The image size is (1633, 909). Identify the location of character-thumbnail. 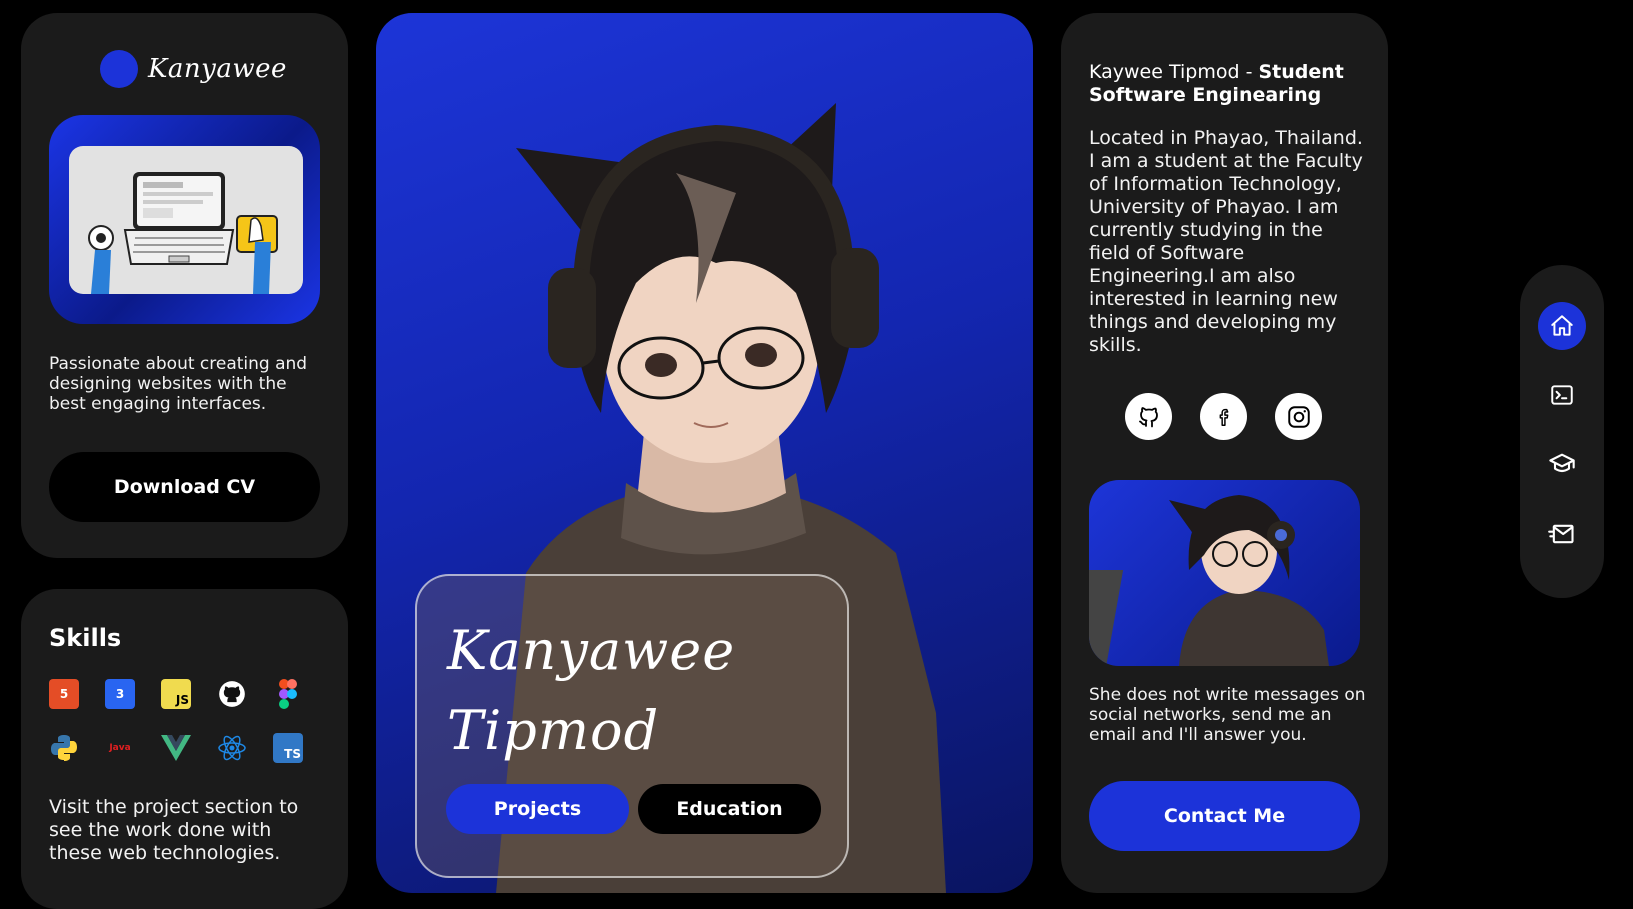
(1224, 573).